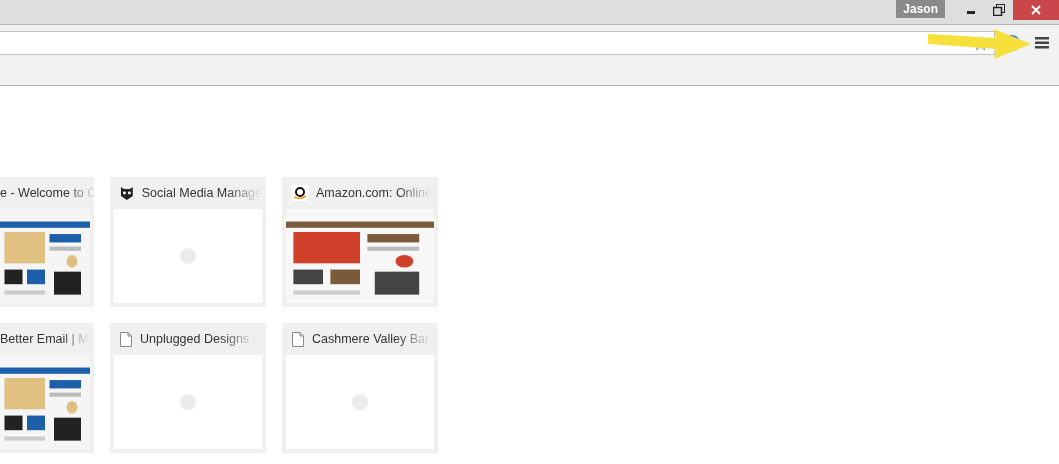  I want to click on menu-icon, so click(1042, 43).